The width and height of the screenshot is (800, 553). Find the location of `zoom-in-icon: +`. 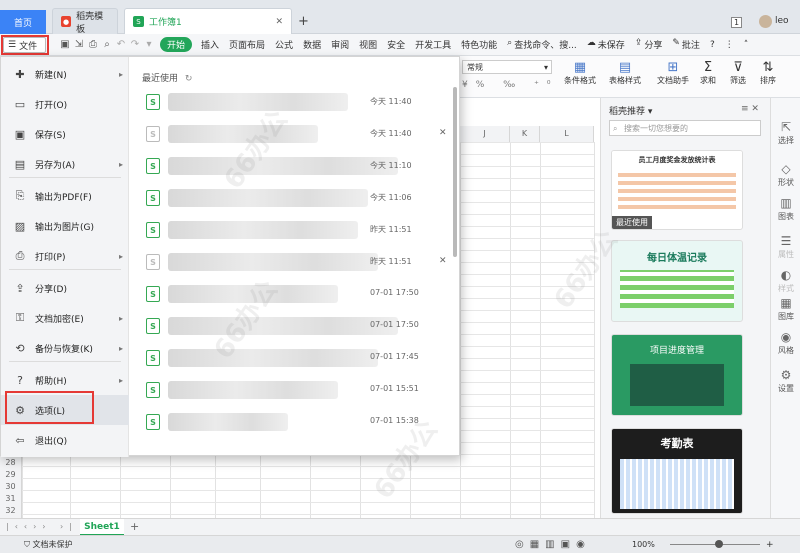

zoom-in-icon: + is located at coordinates (770, 545).